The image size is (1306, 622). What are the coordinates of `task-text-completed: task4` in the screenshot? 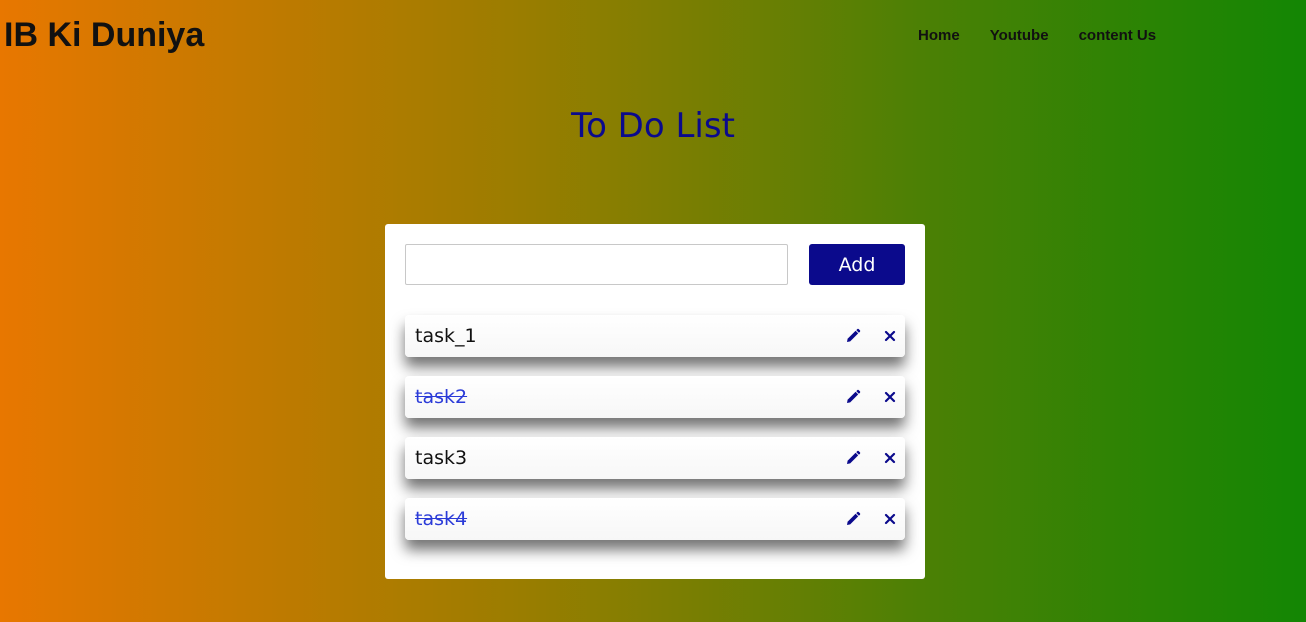 It's located at (441, 519).